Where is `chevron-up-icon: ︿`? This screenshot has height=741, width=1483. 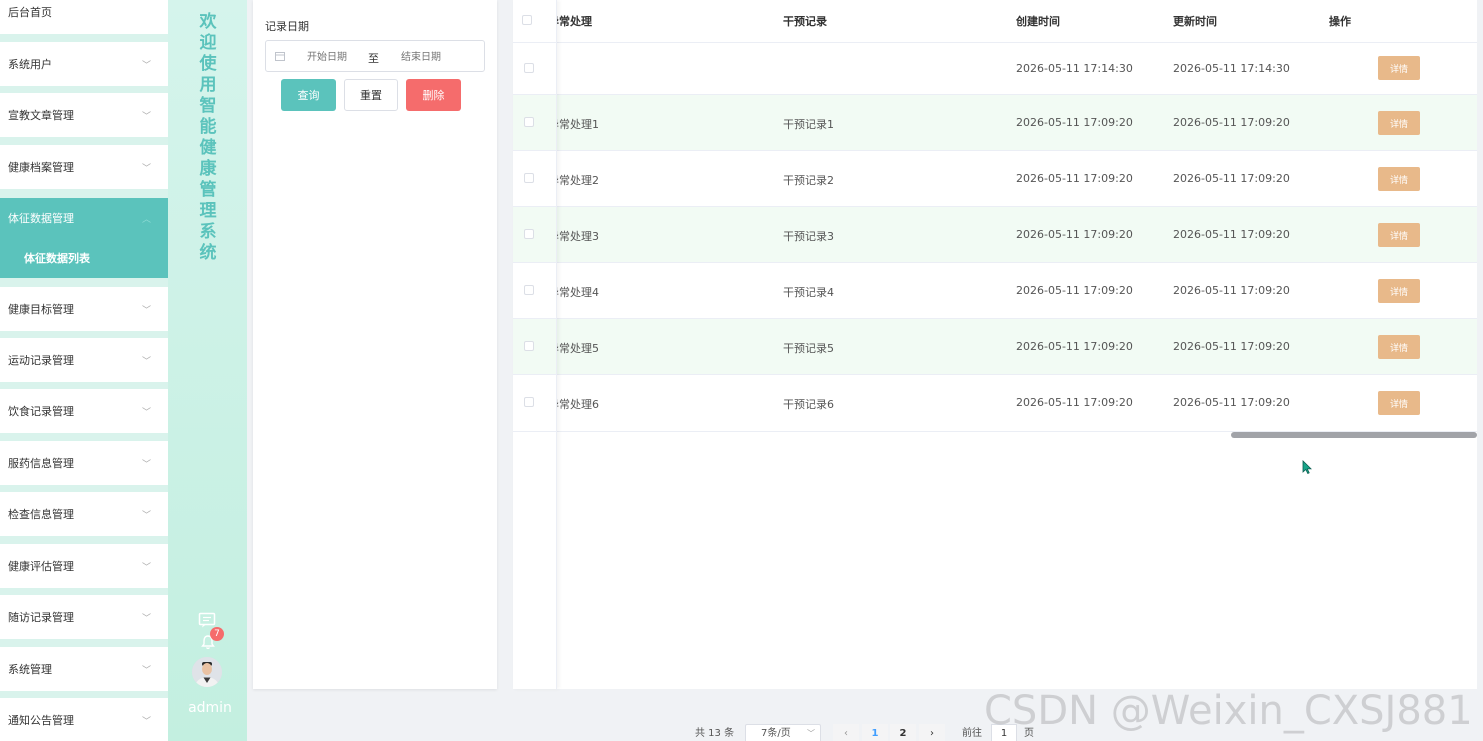
chevron-up-icon: ︿ is located at coordinates (147, 220).